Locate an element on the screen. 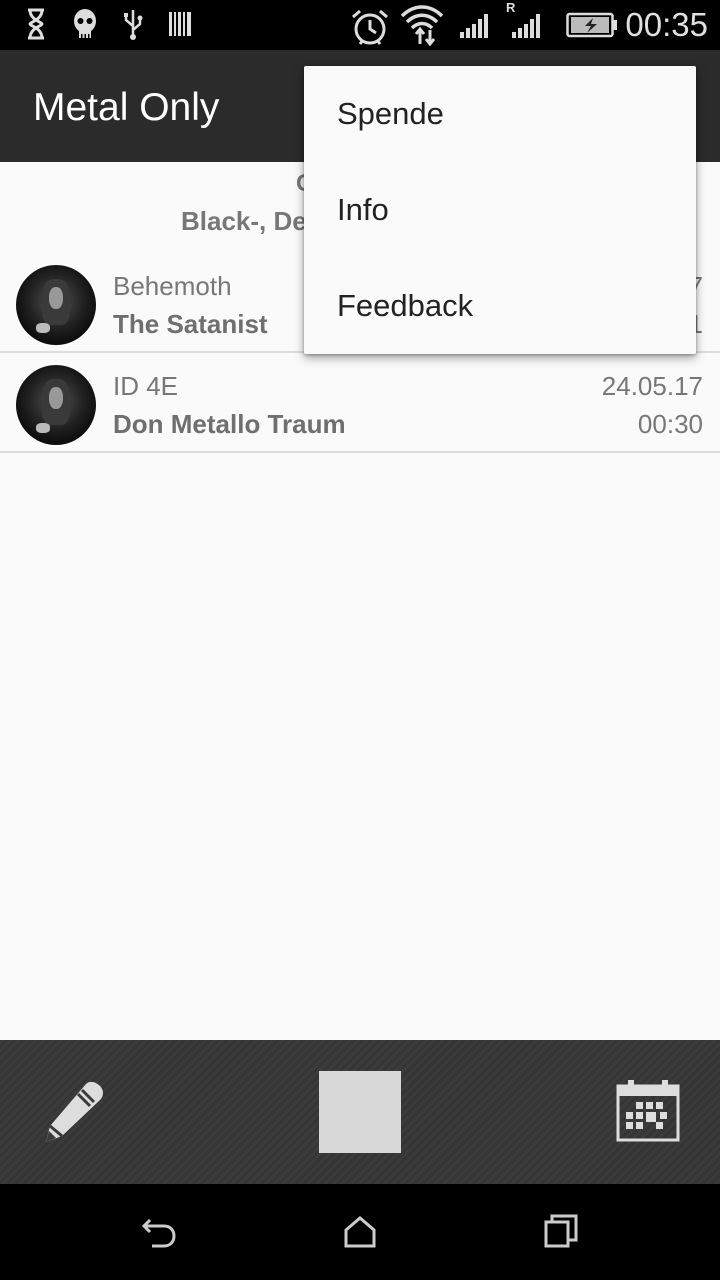  skull-icon is located at coordinates (85, 23).